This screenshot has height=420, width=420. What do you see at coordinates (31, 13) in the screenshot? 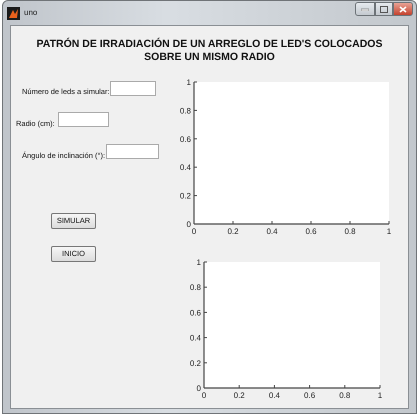
I see `window-title: uno` at bounding box center [31, 13].